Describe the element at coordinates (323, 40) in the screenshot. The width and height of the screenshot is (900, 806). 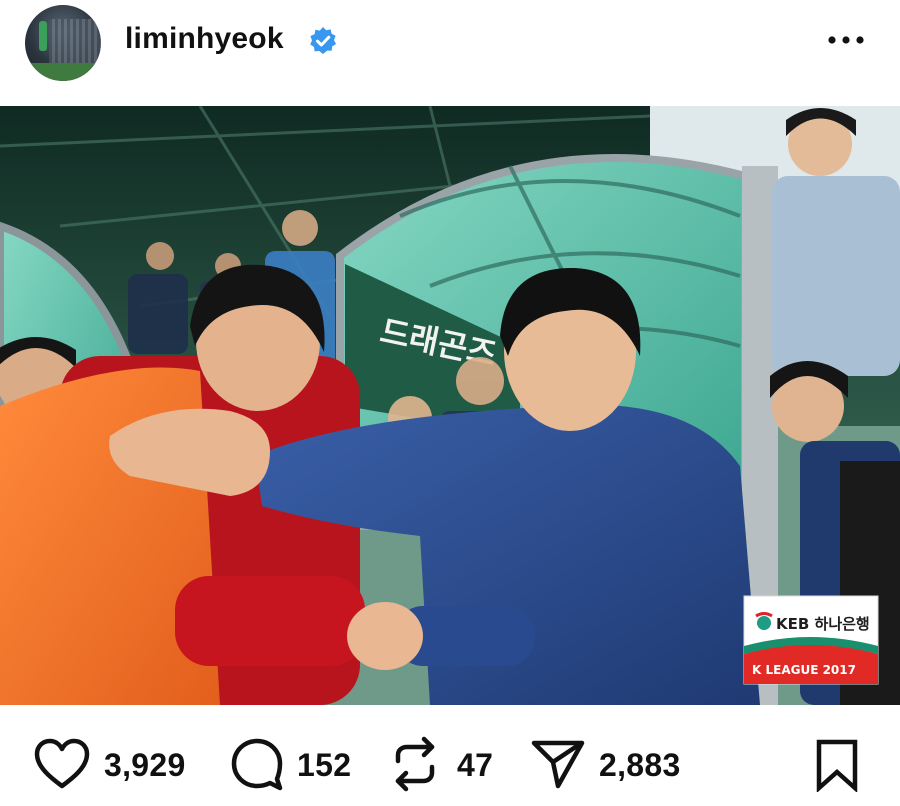
I see `verified-badge-icon` at that location.